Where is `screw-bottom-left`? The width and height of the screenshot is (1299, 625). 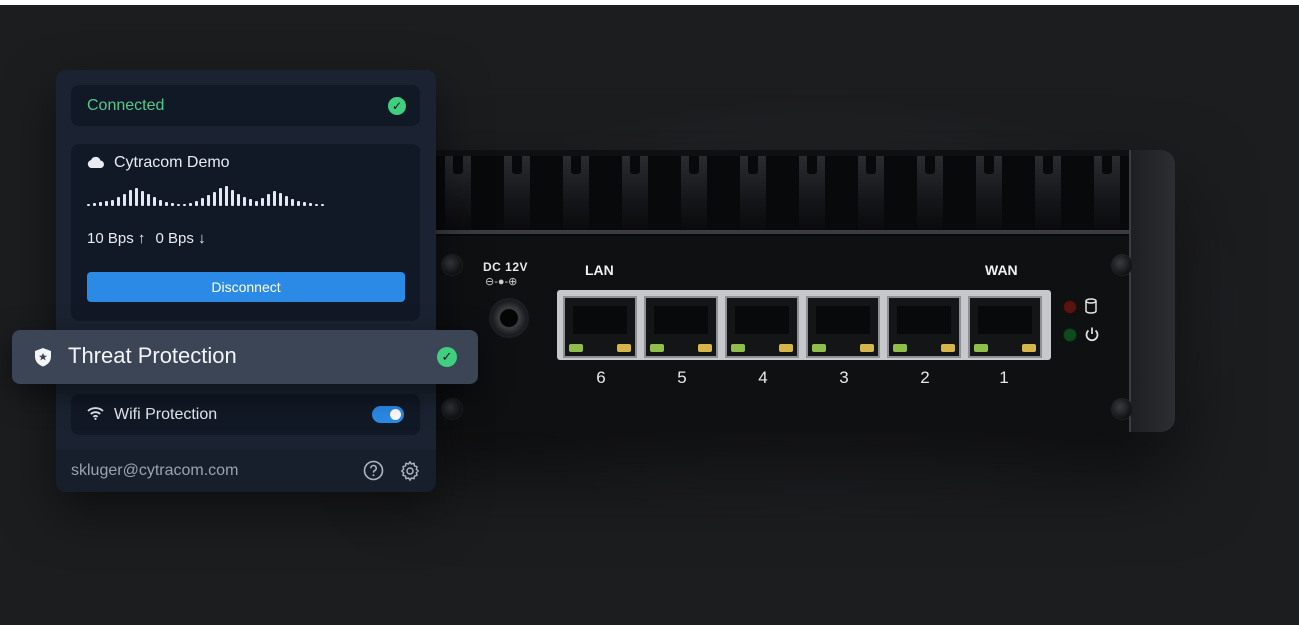 screw-bottom-left is located at coordinates (452, 409).